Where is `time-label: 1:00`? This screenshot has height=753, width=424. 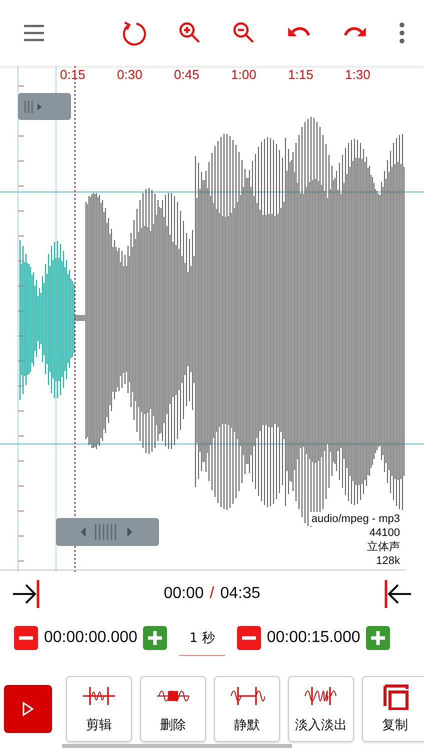
time-label: 1:00 is located at coordinates (244, 74).